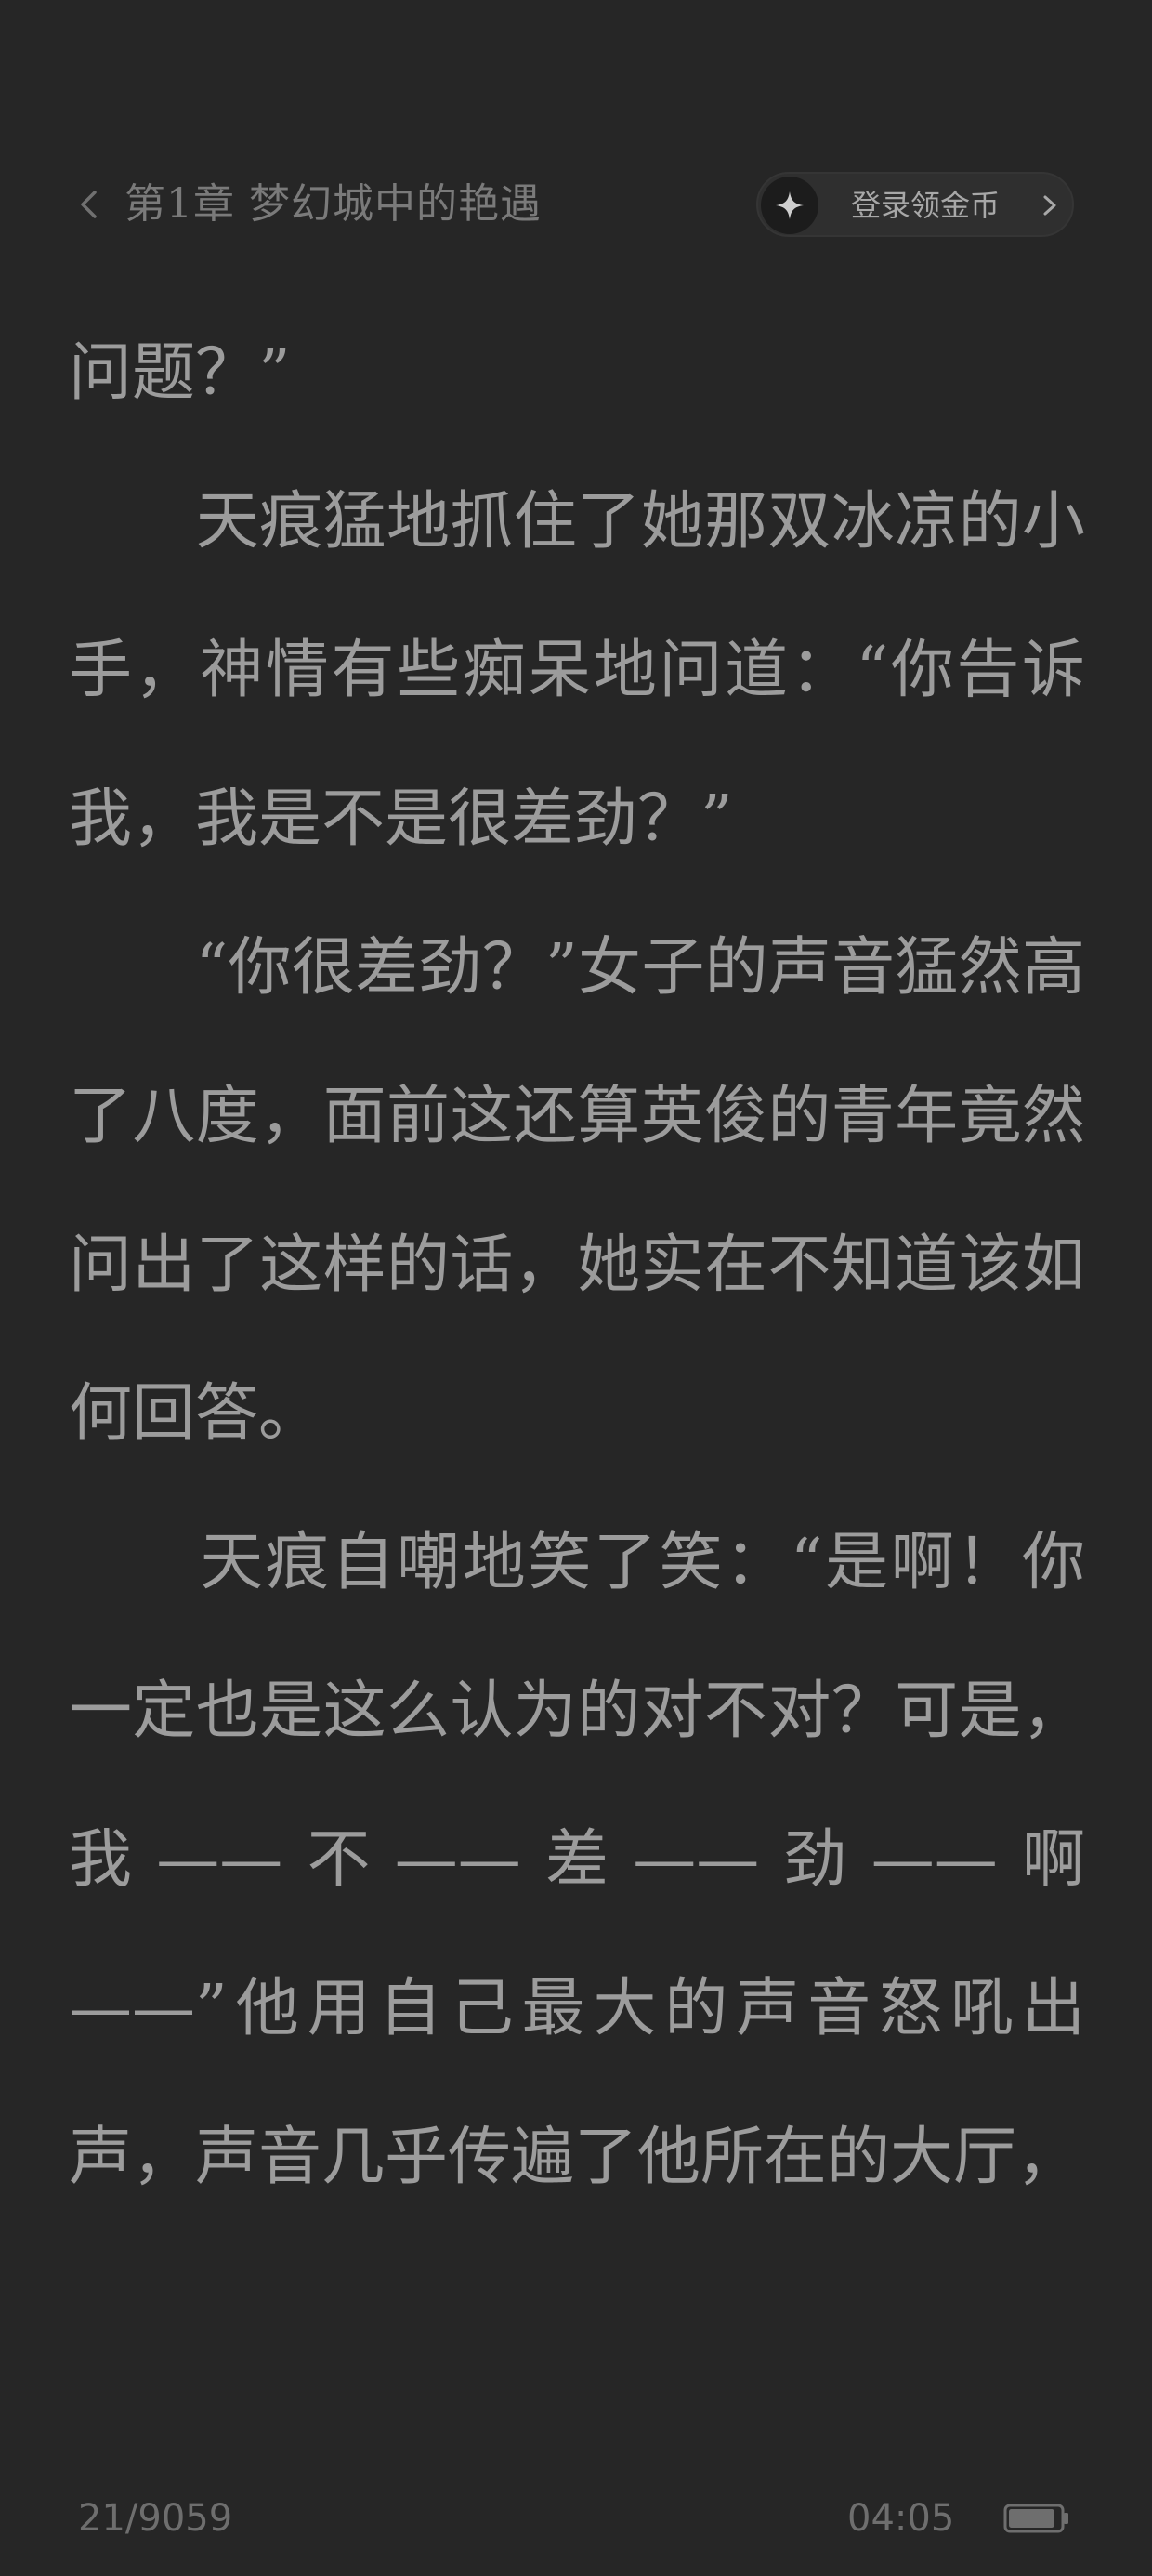  What do you see at coordinates (180, 373) in the screenshot?
I see `paragraph: 问题？”` at bounding box center [180, 373].